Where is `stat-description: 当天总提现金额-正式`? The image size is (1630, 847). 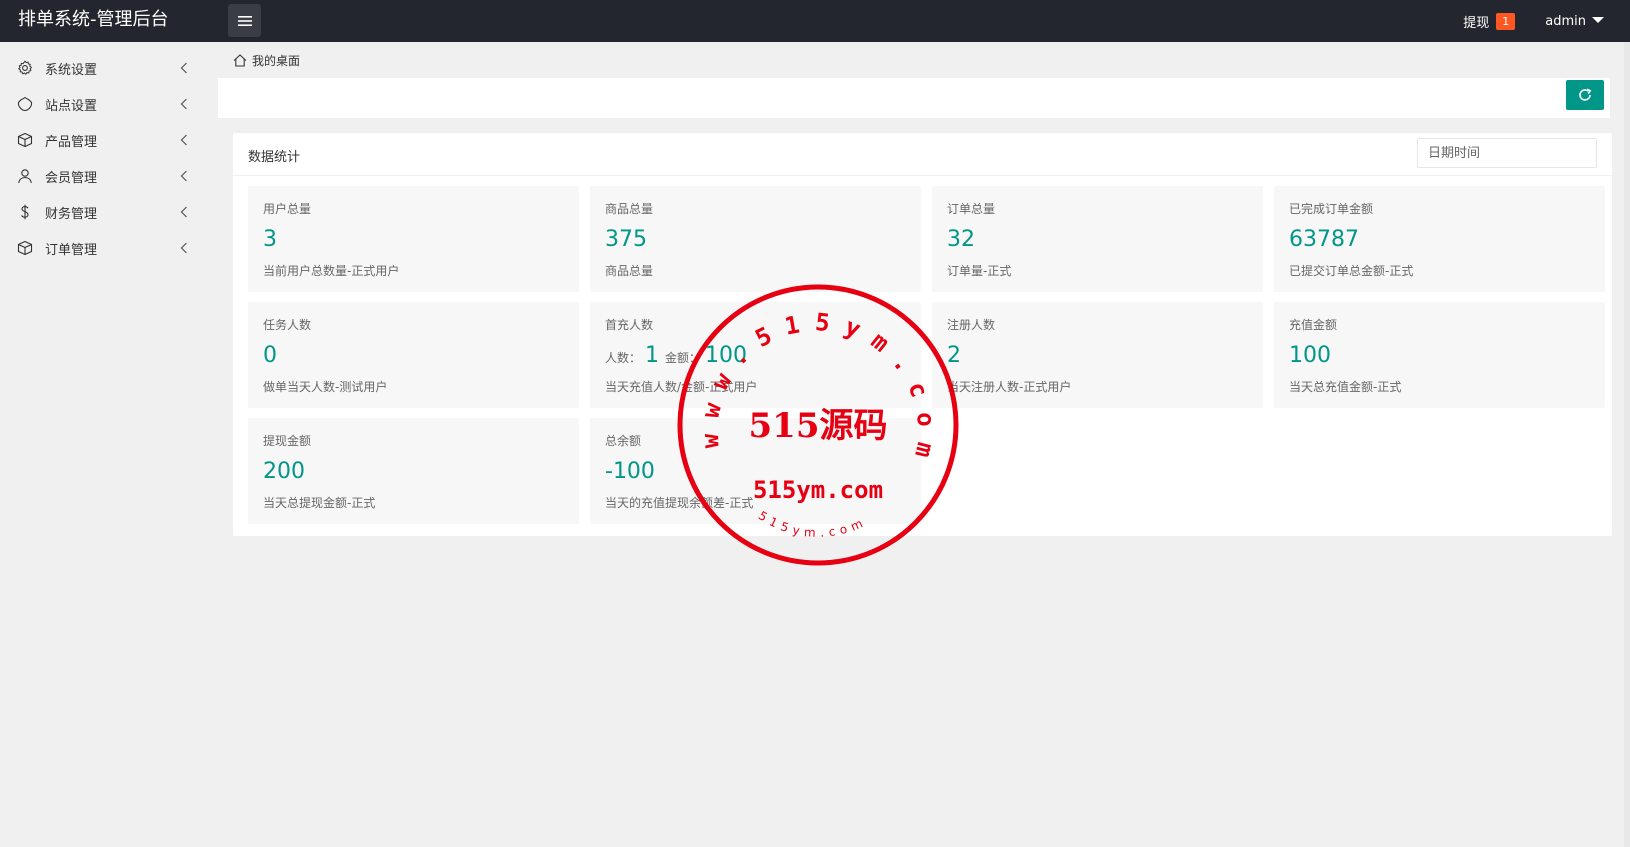
stat-description: 当天总提现金额-正式 is located at coordinates (319, 503).